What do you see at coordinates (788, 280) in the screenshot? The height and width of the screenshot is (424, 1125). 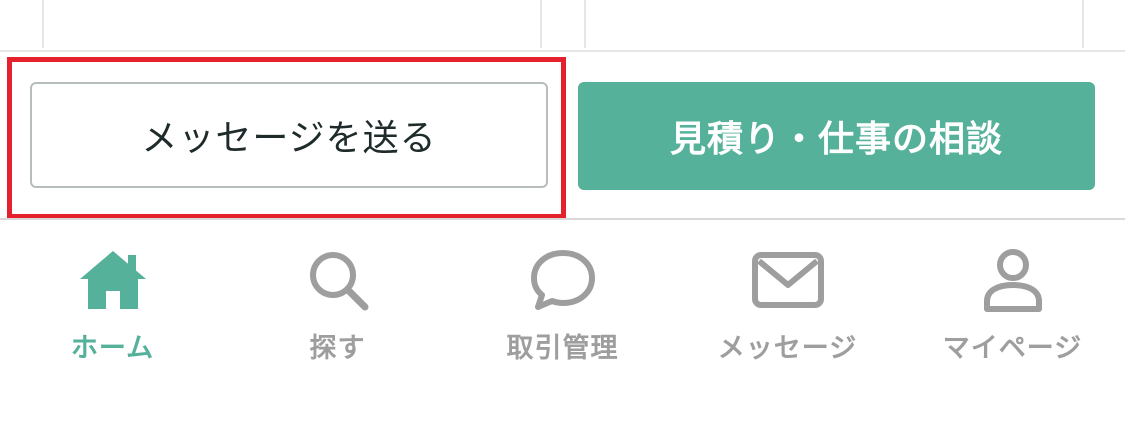 I see `envelope-icon` at bounding box center [788, 280].